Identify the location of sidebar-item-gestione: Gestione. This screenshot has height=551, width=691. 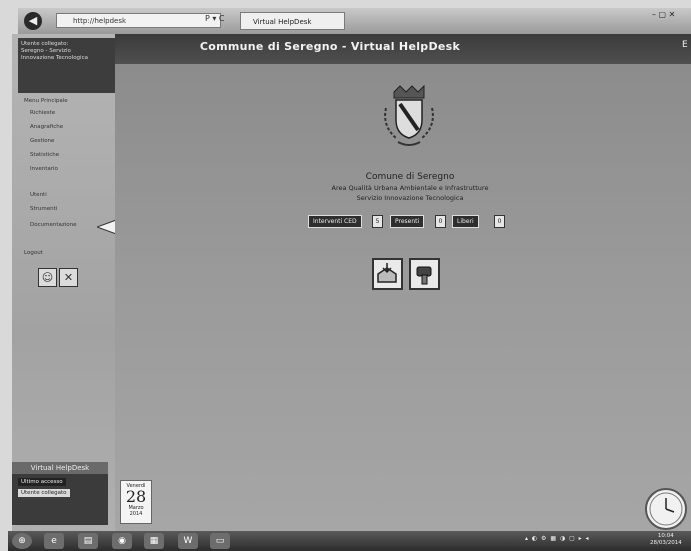
(42, 141).